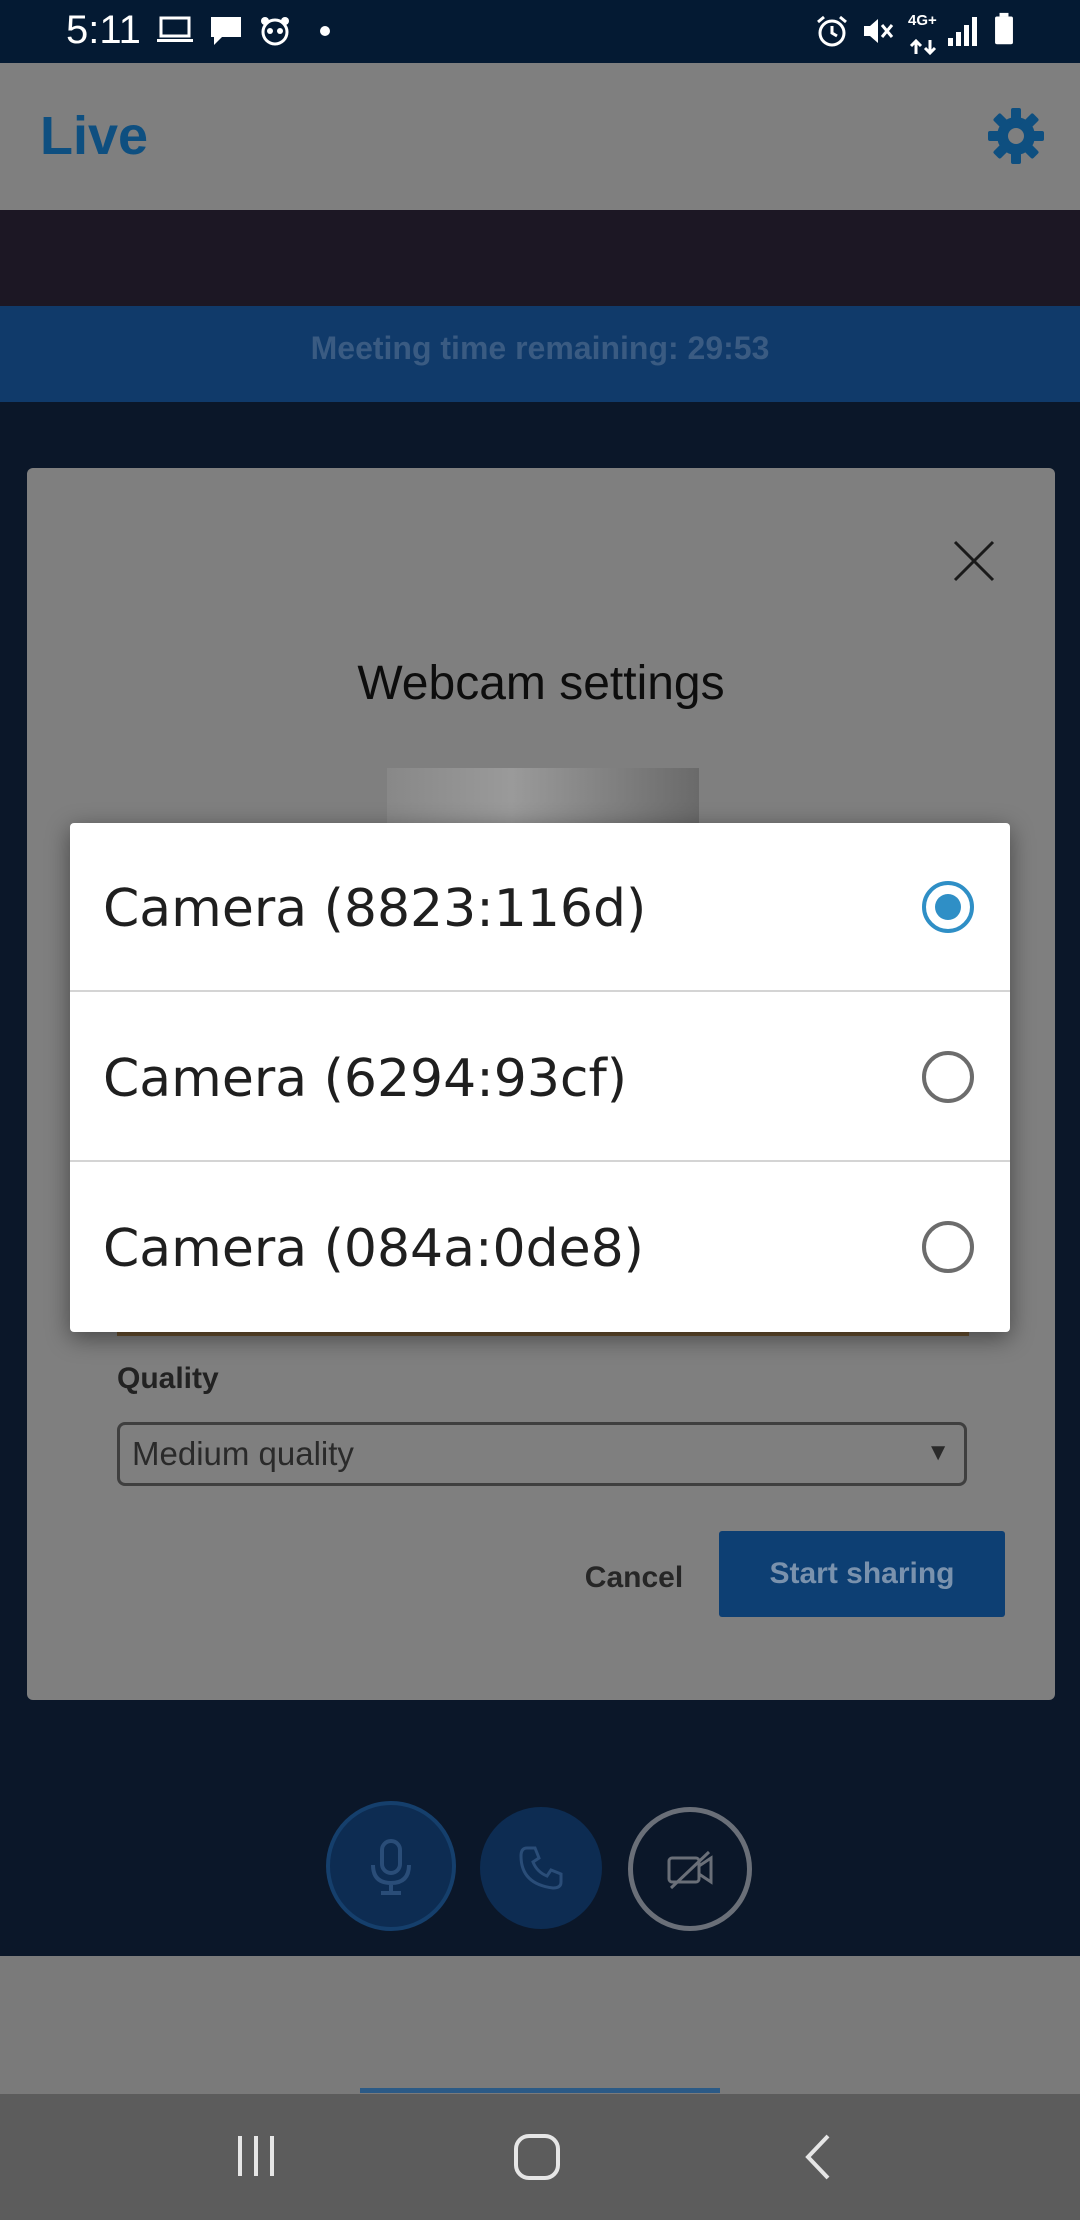 This screenshot has width=1080, height=2220. What do you see at coordinates (832, 31) in the screenshot?
I see `alarm-icon` at bounding box center [832, 31].